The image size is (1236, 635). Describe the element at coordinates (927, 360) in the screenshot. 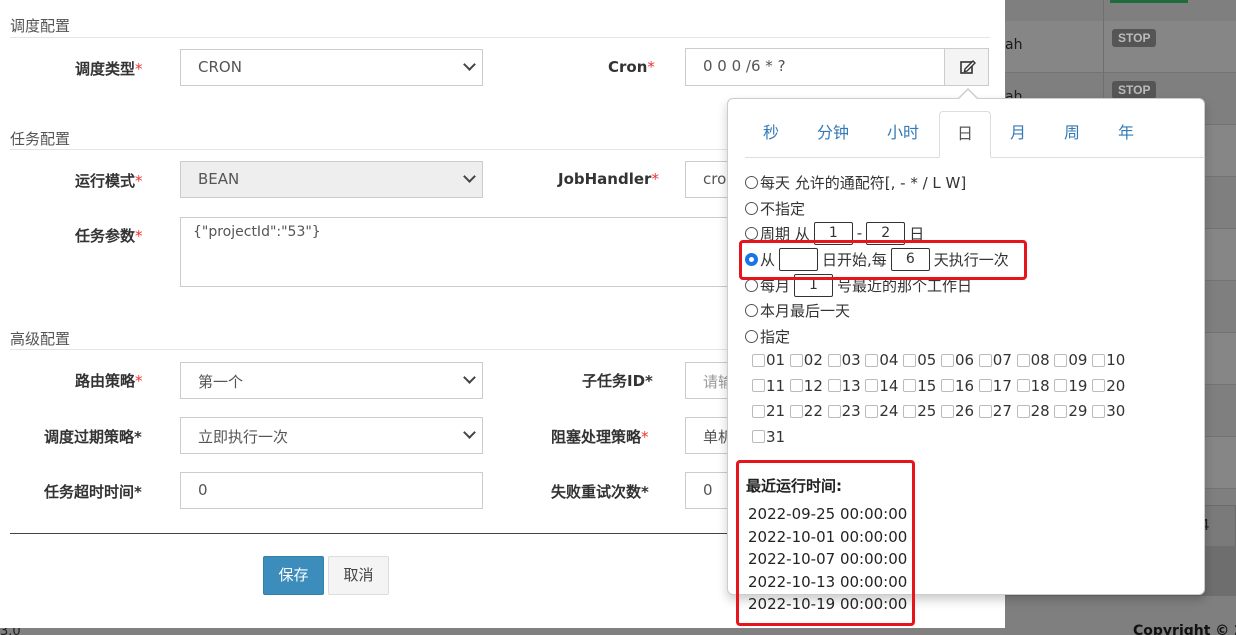

I see `day-checkbox-label: 05` at that location.